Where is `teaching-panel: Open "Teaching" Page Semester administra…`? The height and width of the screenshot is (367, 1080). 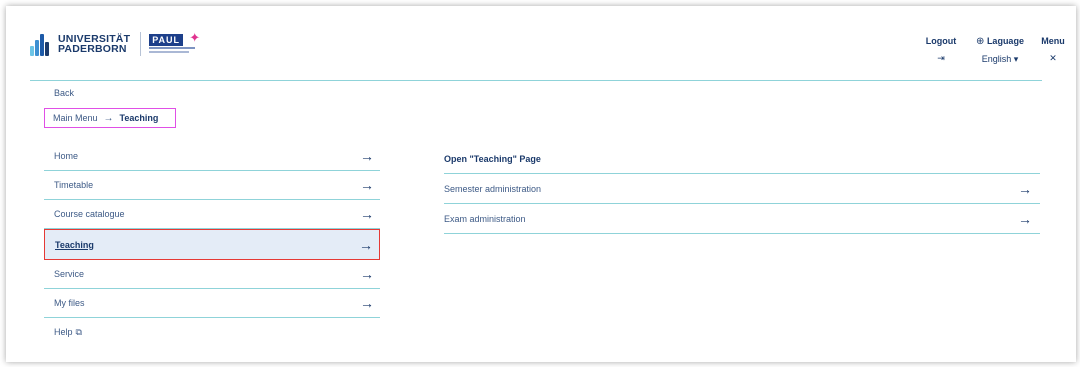
teaching-panel: Open "Teaching" Page Semester administra… is located at coordinates (742, 189).